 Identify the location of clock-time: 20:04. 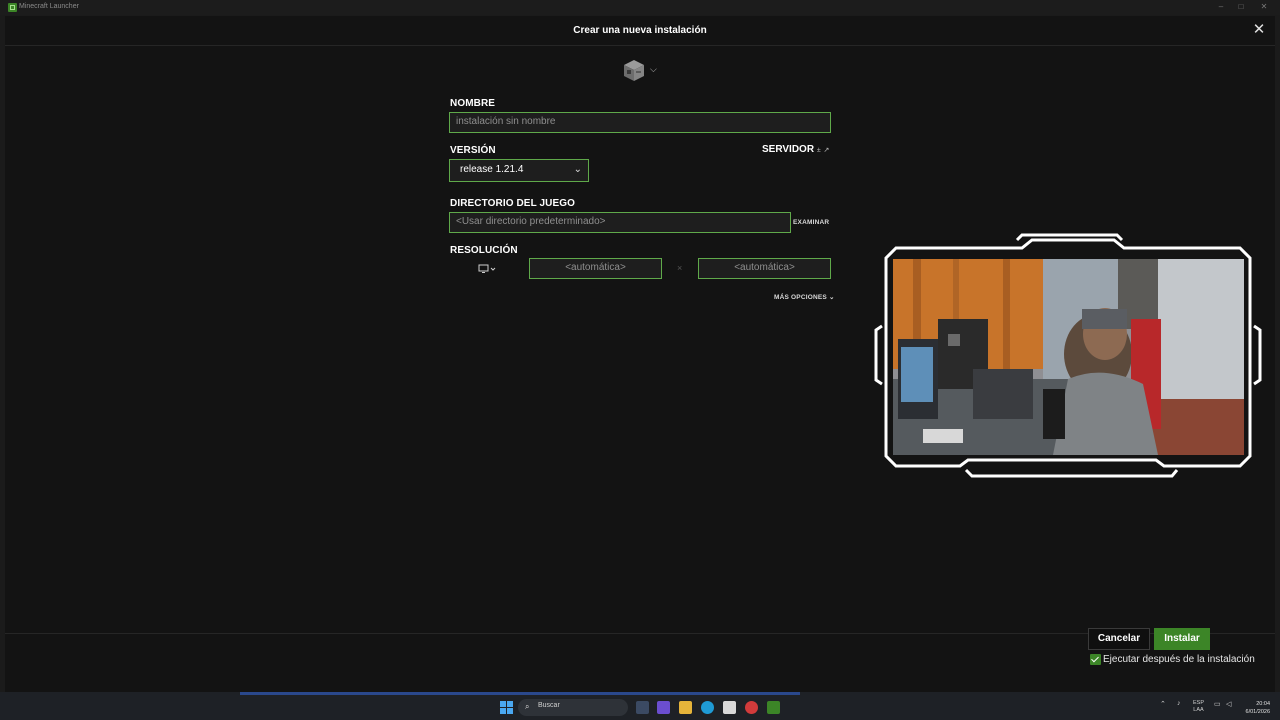
(1263, 704).